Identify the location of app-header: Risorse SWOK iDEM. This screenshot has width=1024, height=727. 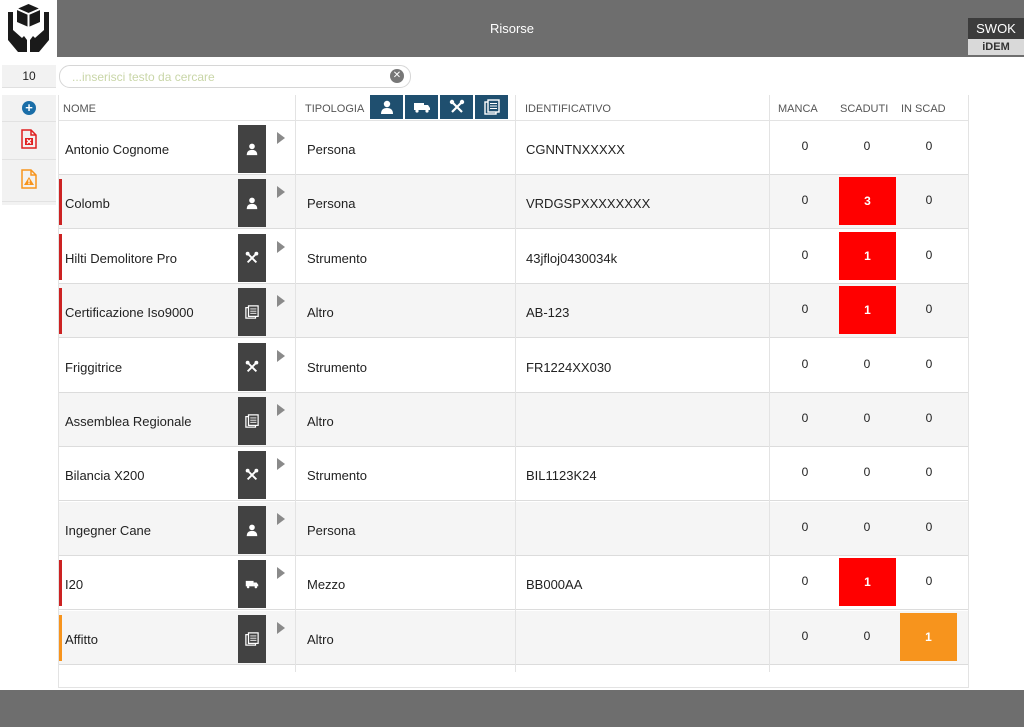
(512, 28).